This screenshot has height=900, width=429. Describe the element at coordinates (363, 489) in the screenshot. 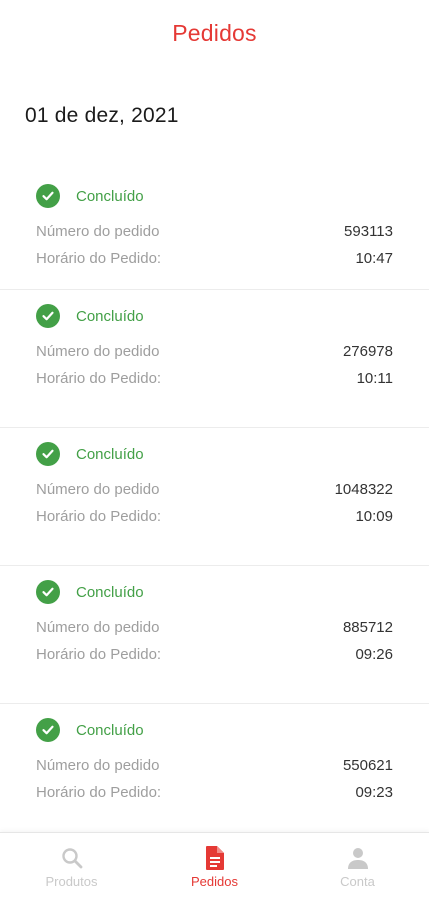

I see `order-number-value: 1048322` at that location.